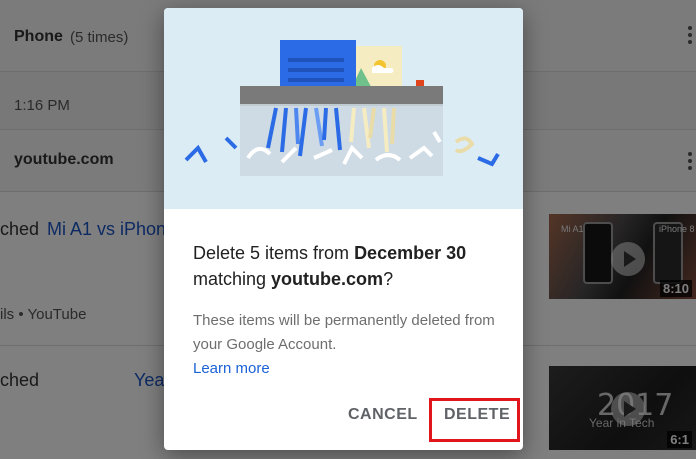 This screenshot has width=696, height=459. I want to click on title-text: ?, so click(388, 279).